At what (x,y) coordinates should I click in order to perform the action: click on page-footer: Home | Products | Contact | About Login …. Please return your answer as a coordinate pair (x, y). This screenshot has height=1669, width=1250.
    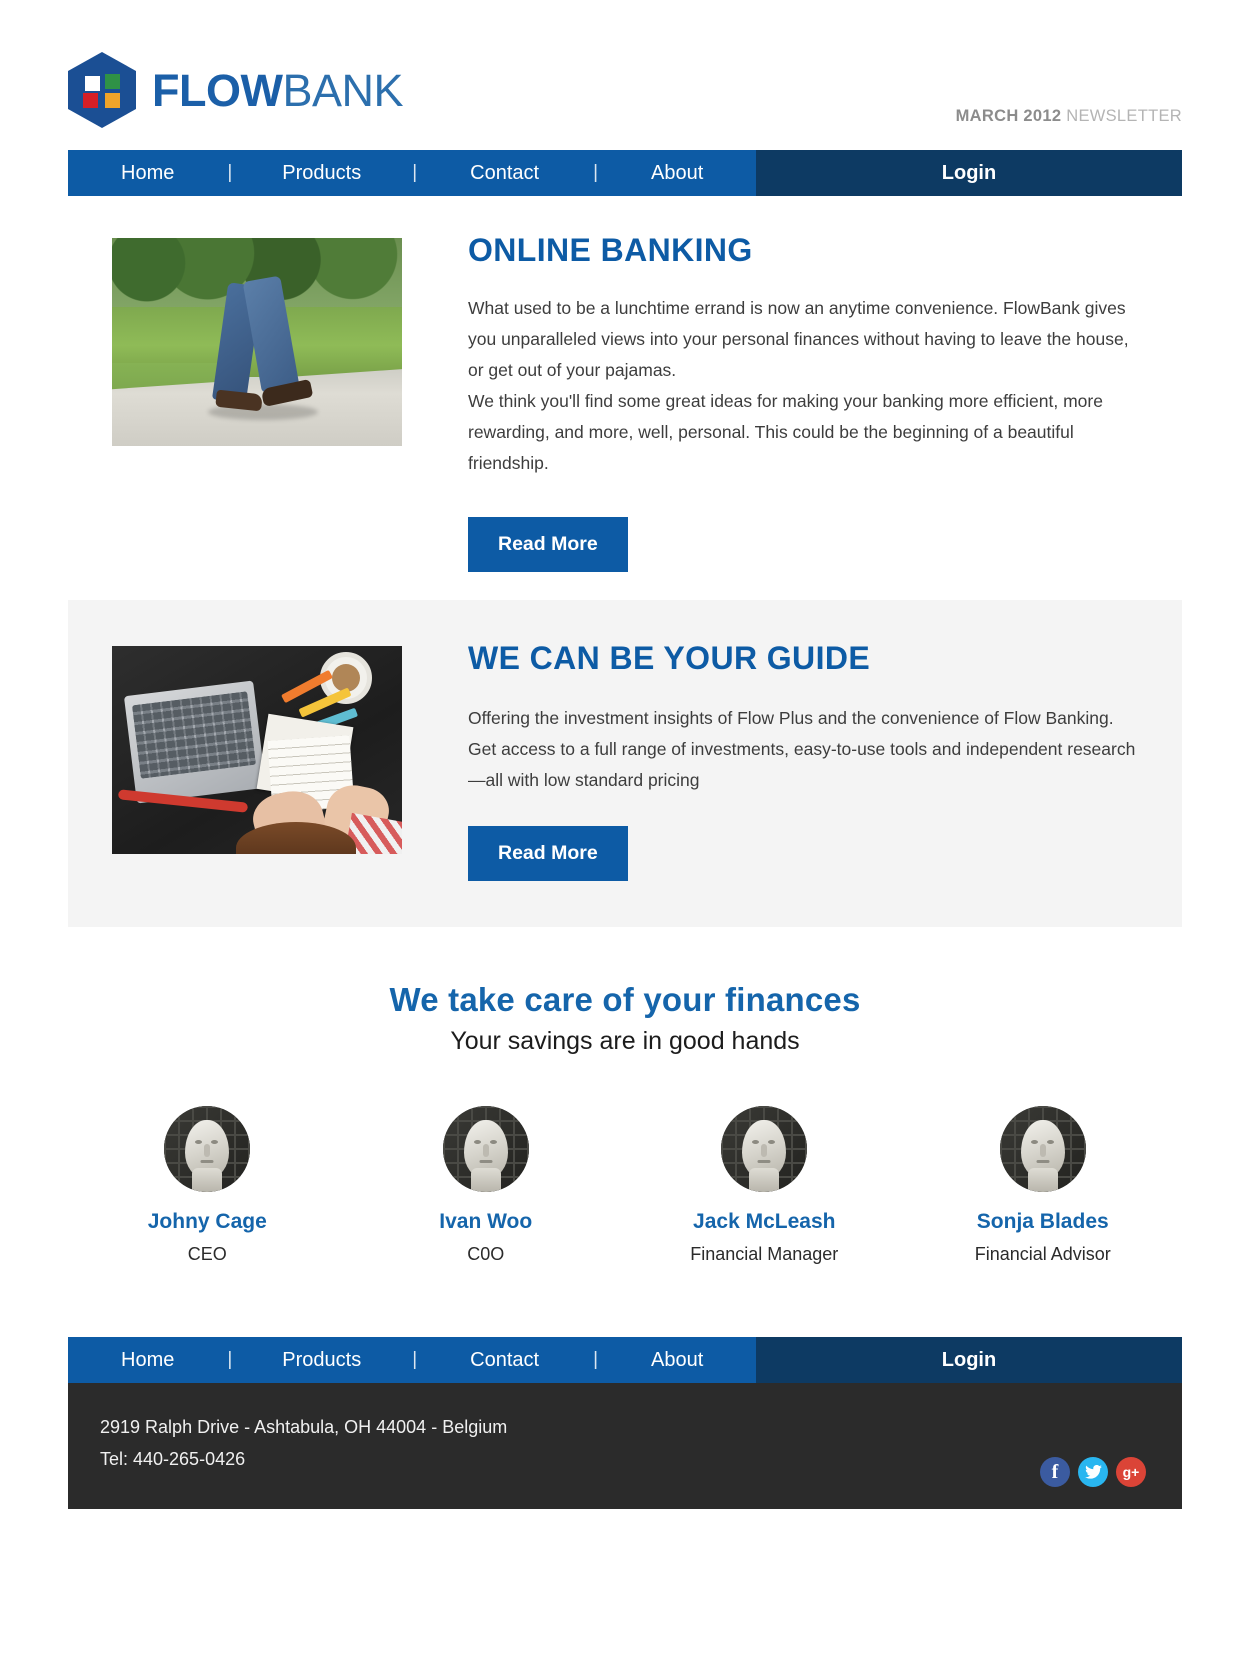
    Looking at the image, I should click on (625, 1423).